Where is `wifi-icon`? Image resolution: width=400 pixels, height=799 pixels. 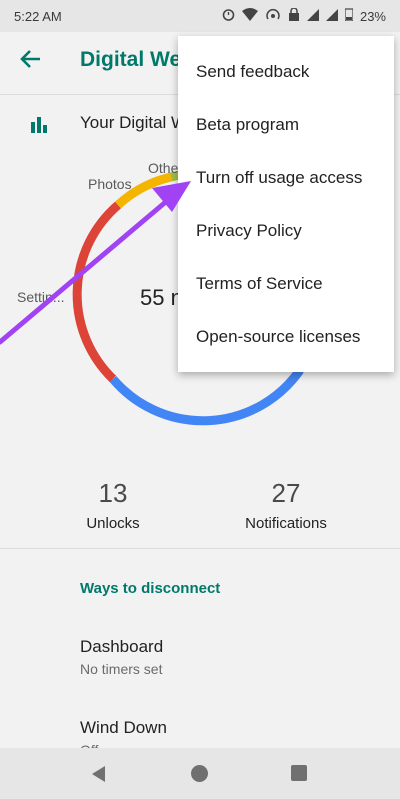
wifi-icon is located at coordinates (249, 16).